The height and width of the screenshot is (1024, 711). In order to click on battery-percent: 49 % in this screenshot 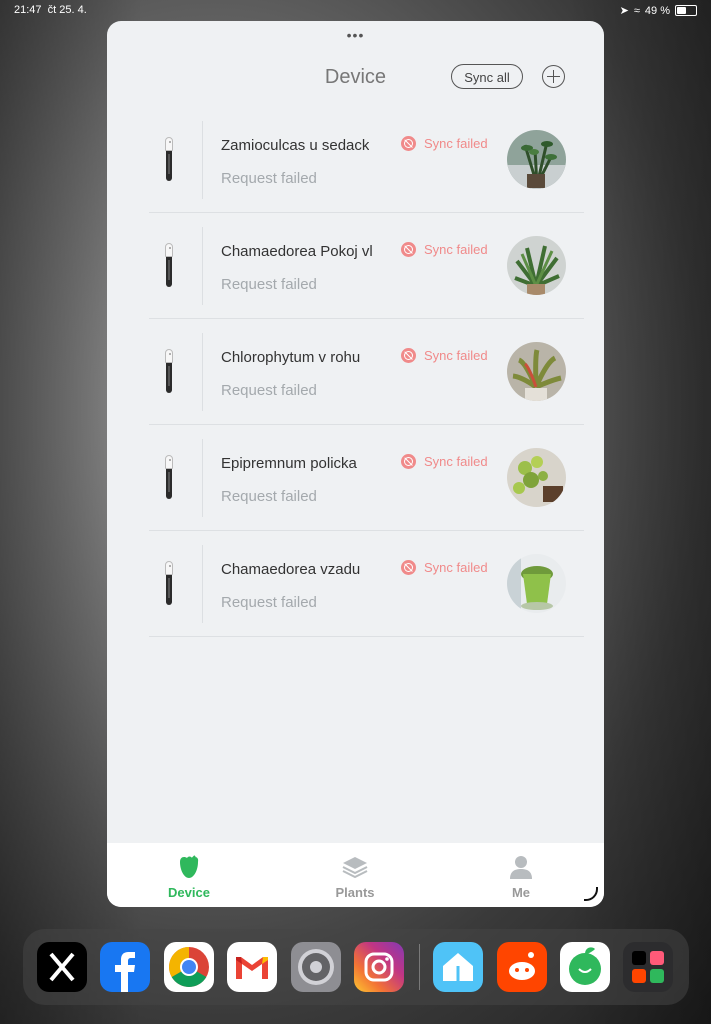, I will do `click(657, 10)`.